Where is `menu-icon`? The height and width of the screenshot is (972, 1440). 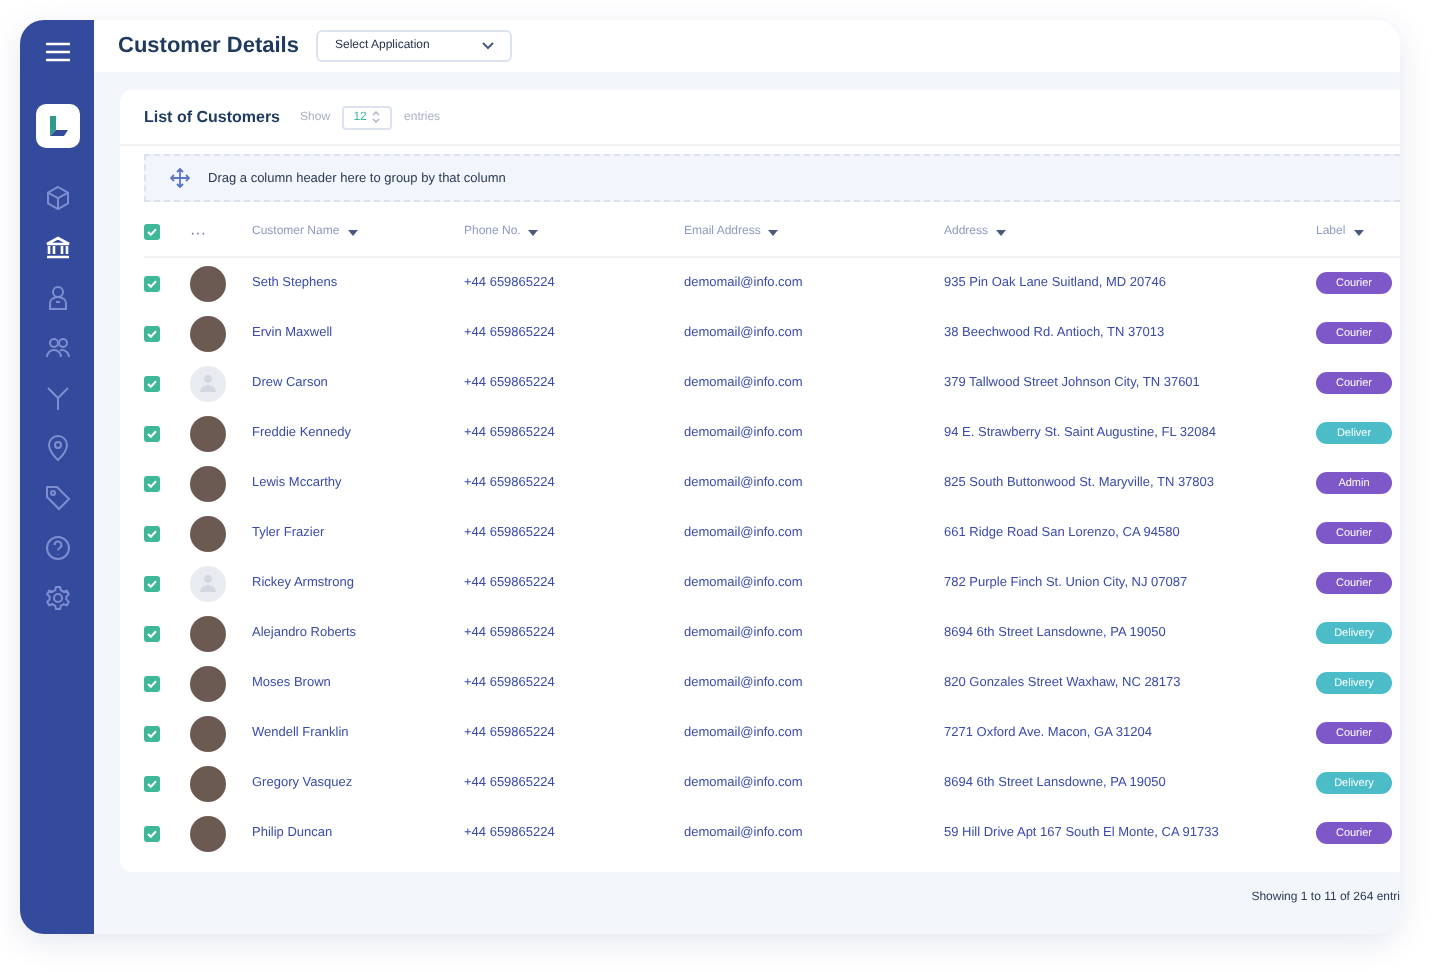
menu-icon is located at coordinates (57, 52).